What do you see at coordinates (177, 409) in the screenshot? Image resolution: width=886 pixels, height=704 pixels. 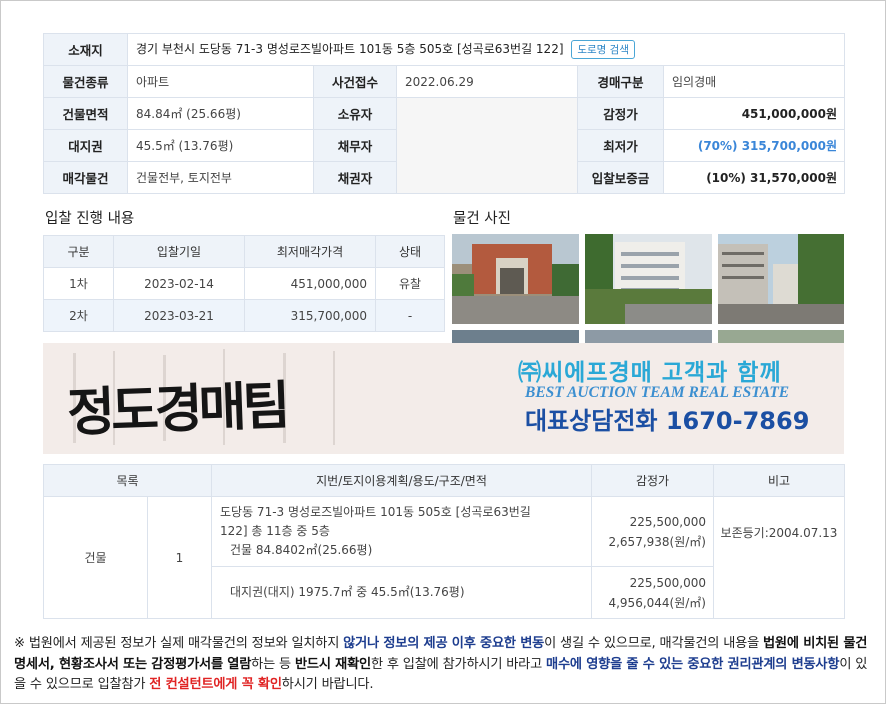 I see `team-logo-text: 정도경매팀` at bounding box center [177, 409].